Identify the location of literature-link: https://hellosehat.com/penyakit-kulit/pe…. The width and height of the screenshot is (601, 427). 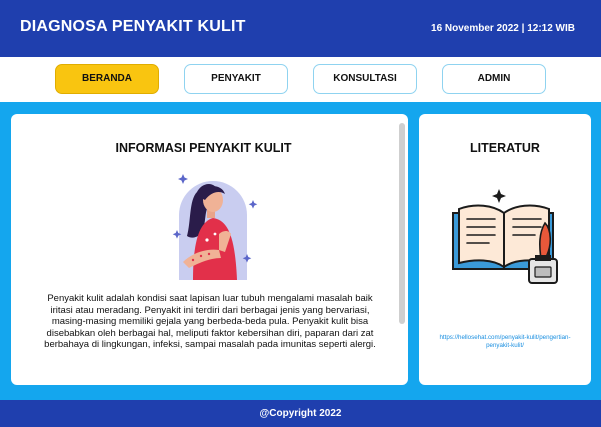
(505, 342).